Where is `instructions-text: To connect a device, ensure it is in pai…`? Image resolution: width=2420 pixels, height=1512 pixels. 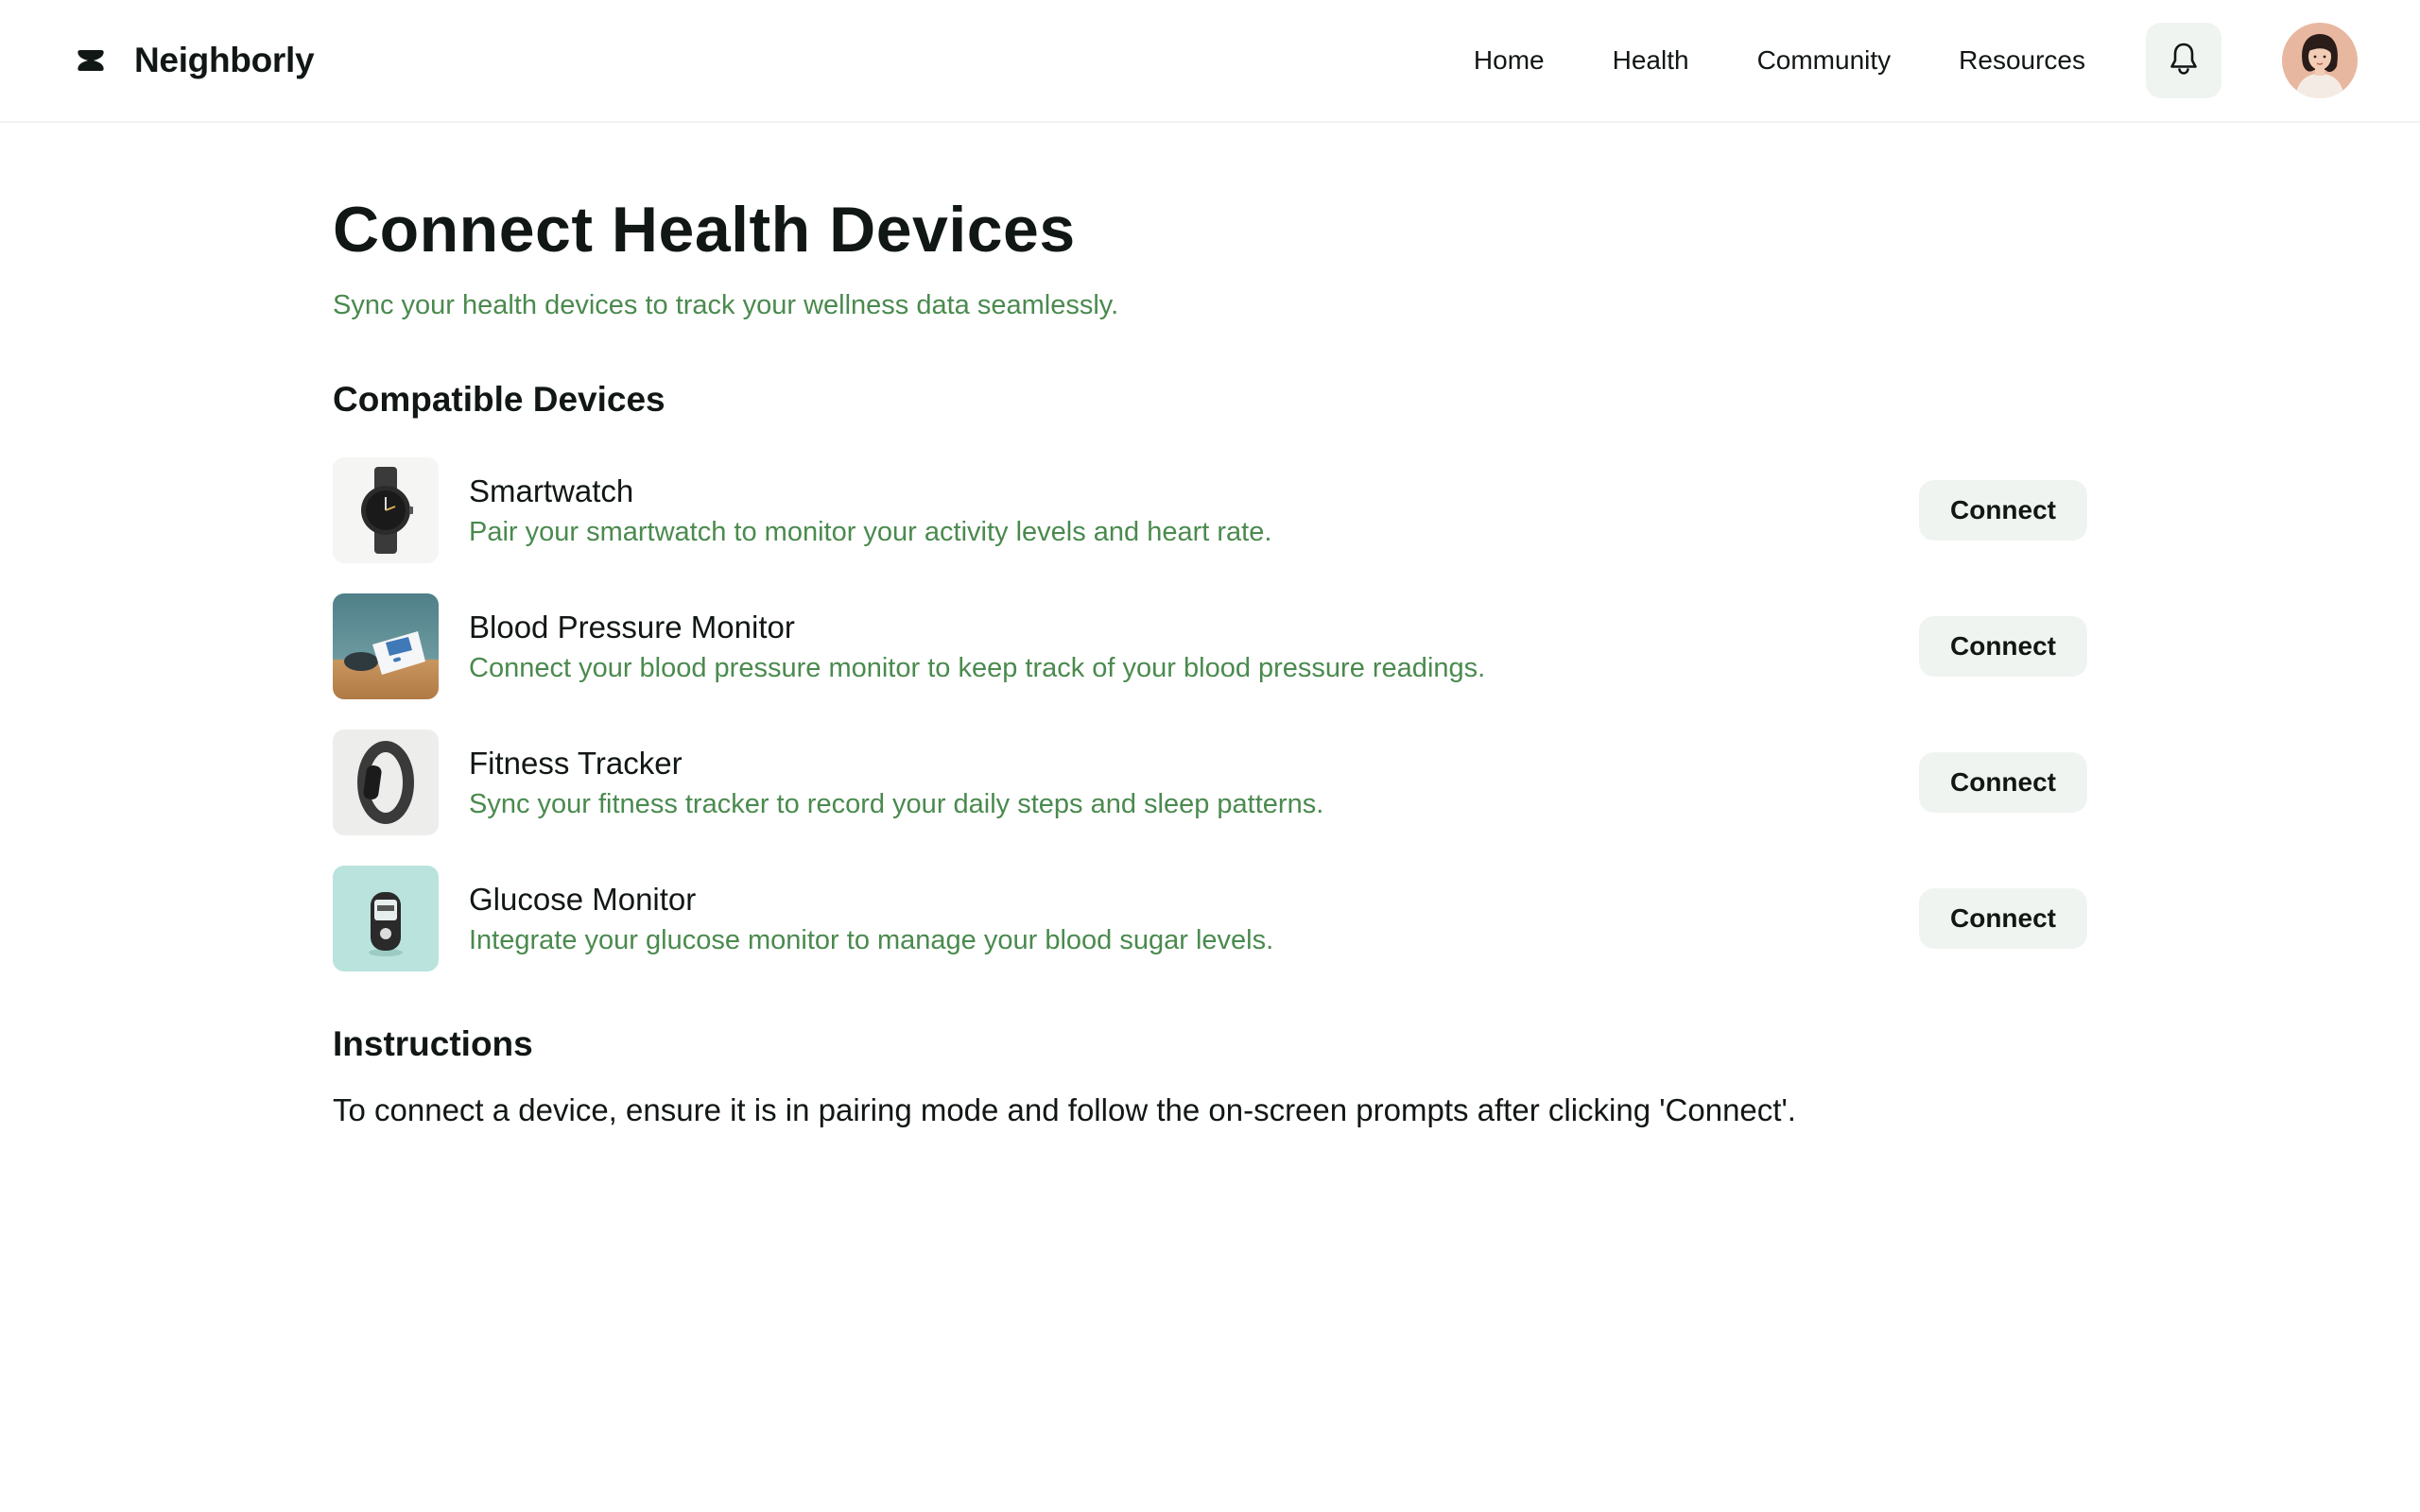
instructions-text: To connect a device, ensure it is in pai… is located at coordinates (1064, 1110).